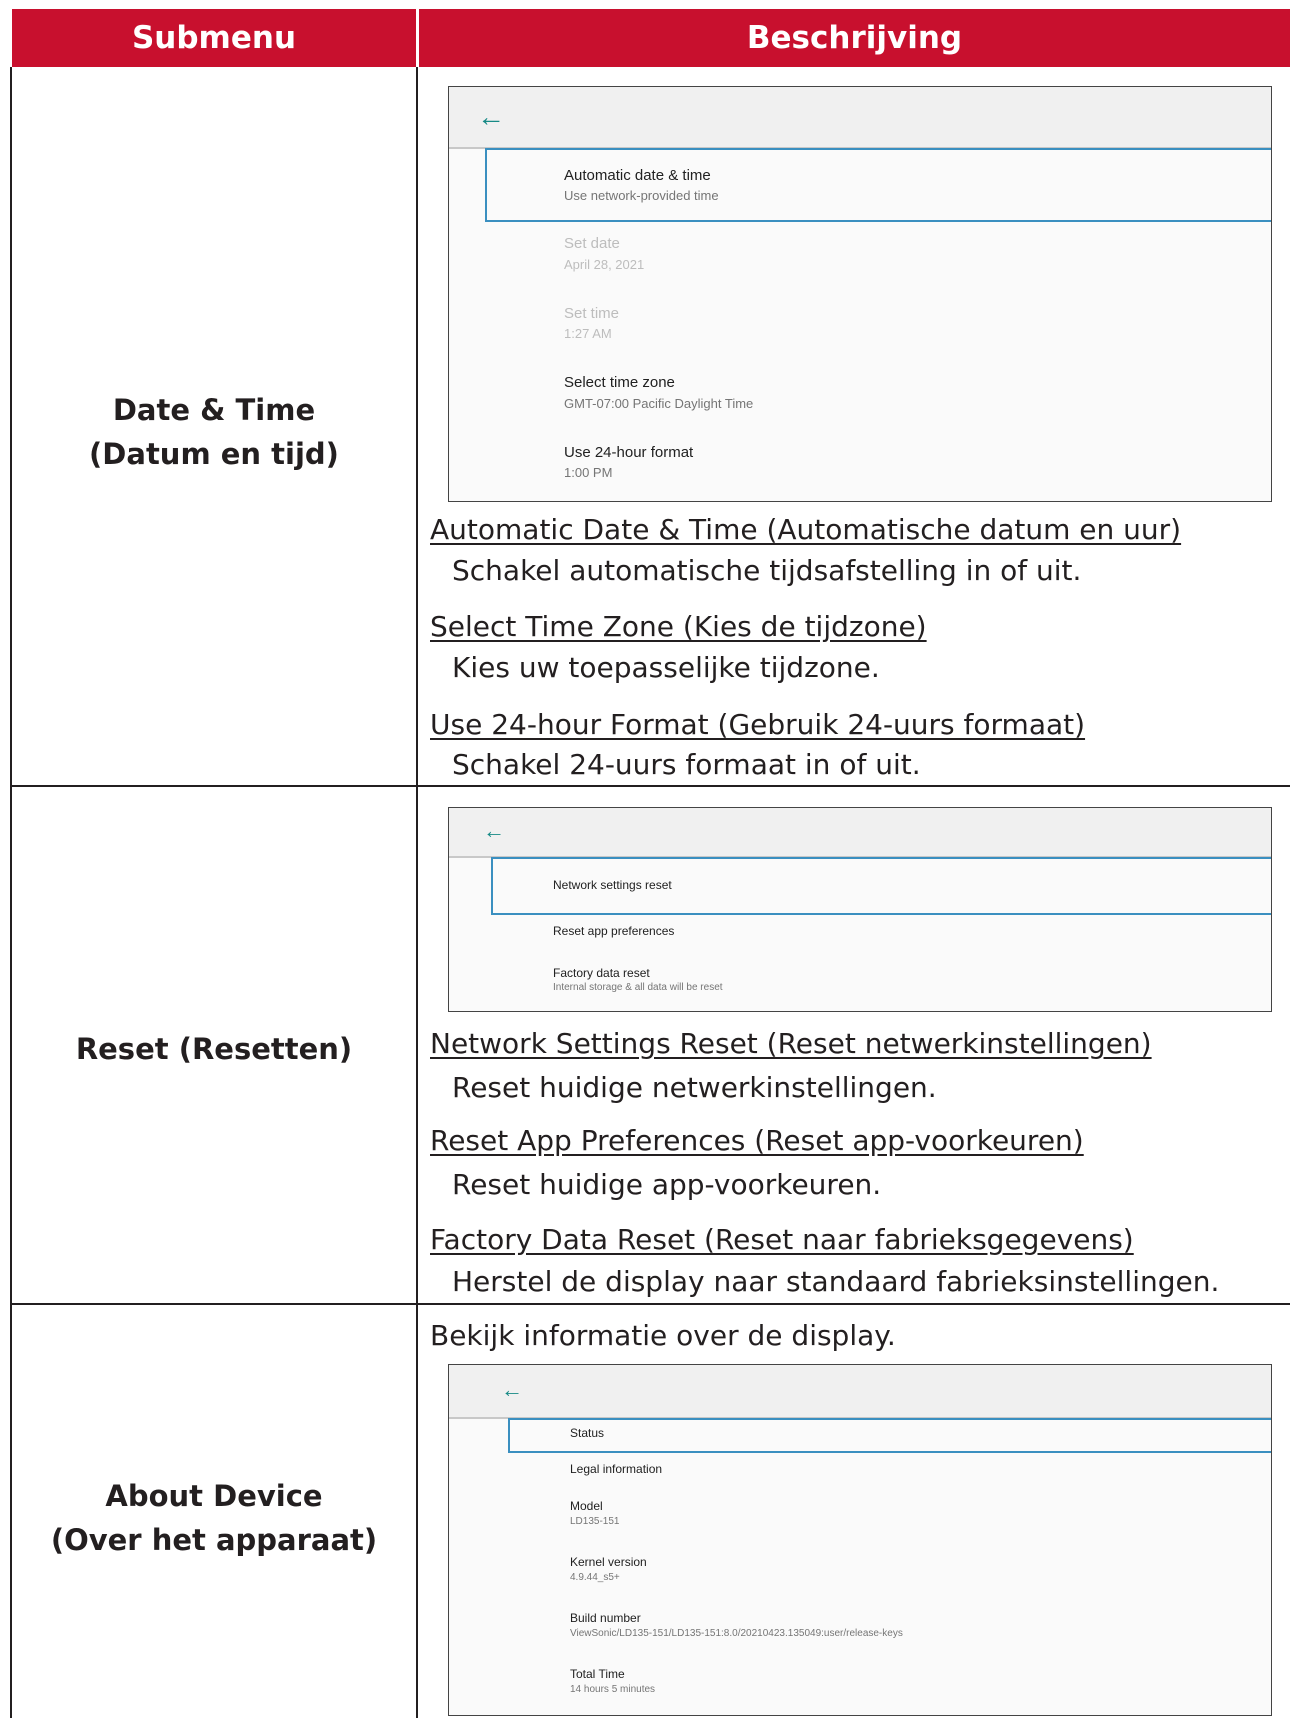 Image resolution: width=1290 pixels, height=1718 pixels. What do you see at coordinates (694, 1087) in the screenshot?
I see `entry-description: Reset huidige netwerkinstellingen.` at bounding box center [694, 1087].